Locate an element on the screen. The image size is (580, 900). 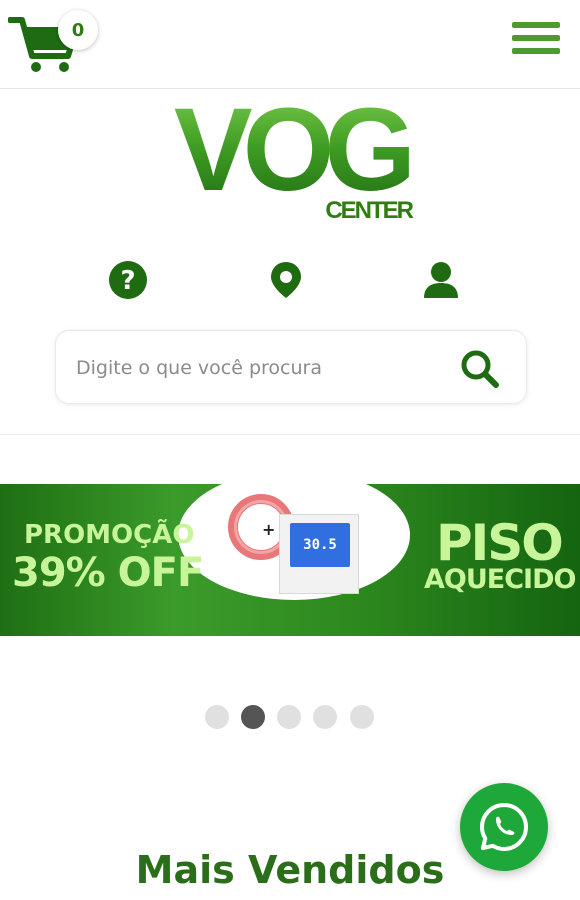
top-header: 0 is located at coordinates (290, 44).